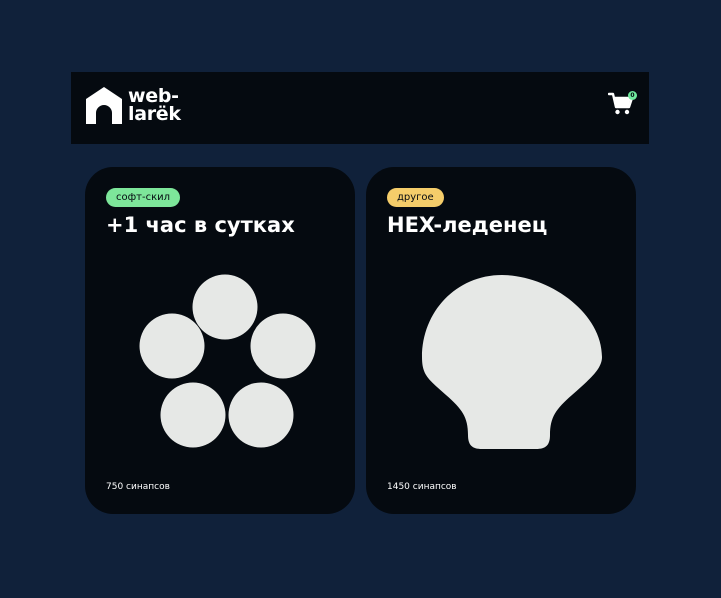 The height and width of the screenshot is (598, 721). What do you see at coordinates (138, 487) in the screenshot?
I see `product-price: 750 синапсов` at bounding box center [138, 487].